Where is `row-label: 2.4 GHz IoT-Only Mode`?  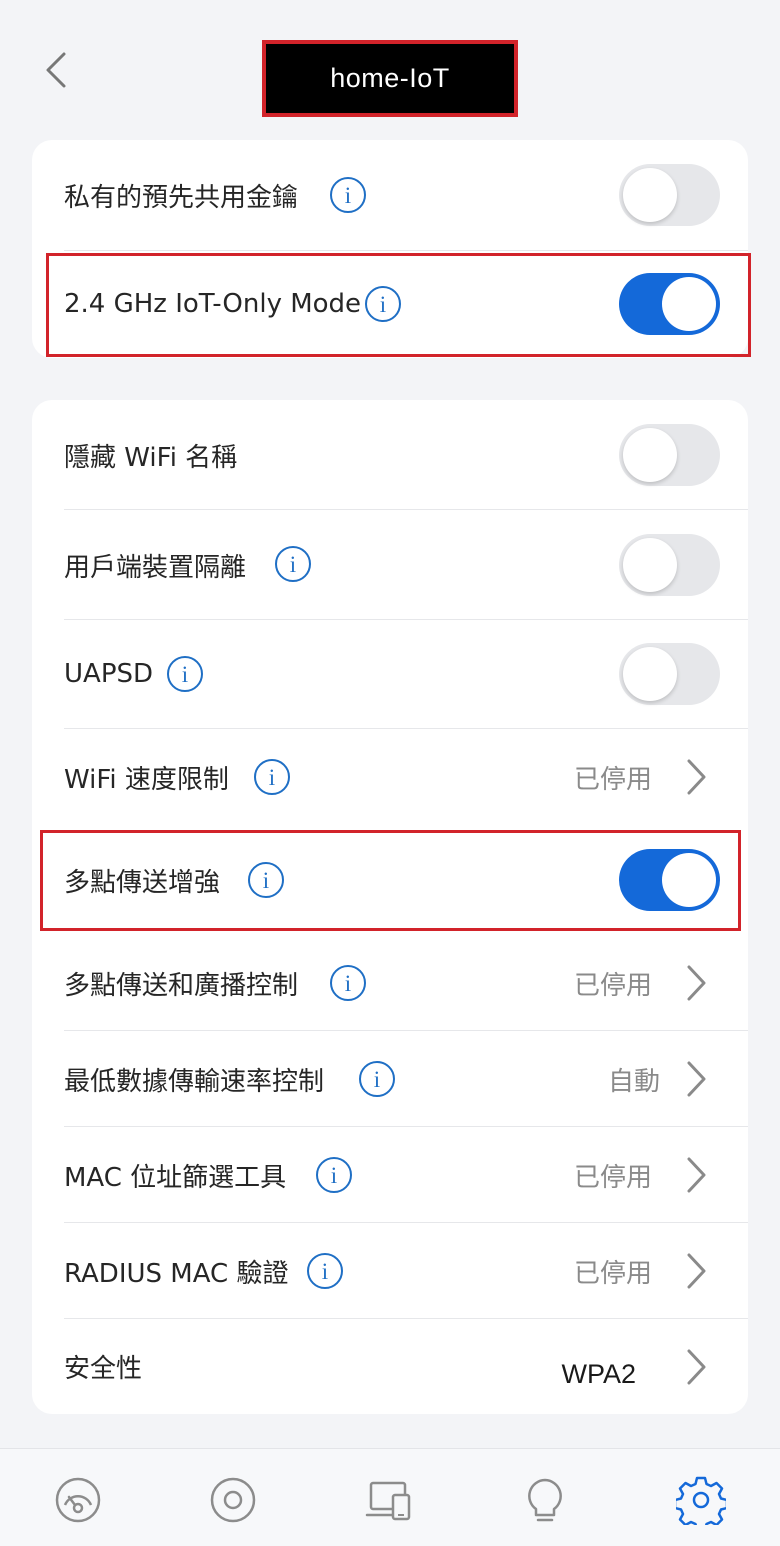
row-label: 2.4 GHz IoT-Only Mode is located at coordinates (213, 304).